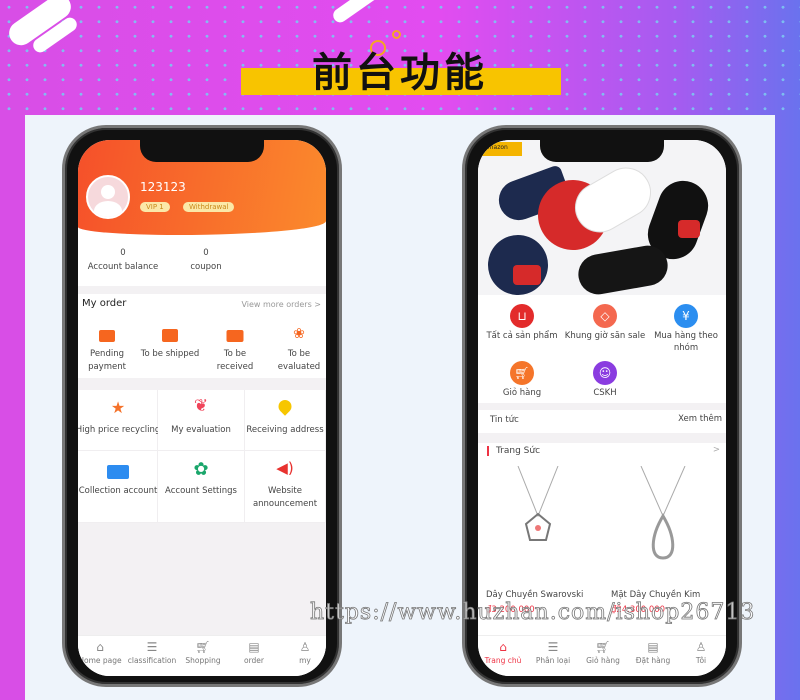 The width and height of the screenshot is (800, 700). Describe the element at coordinates (155, 207) in the screenshot. I see `vip-badge: VIP 1` at that location.